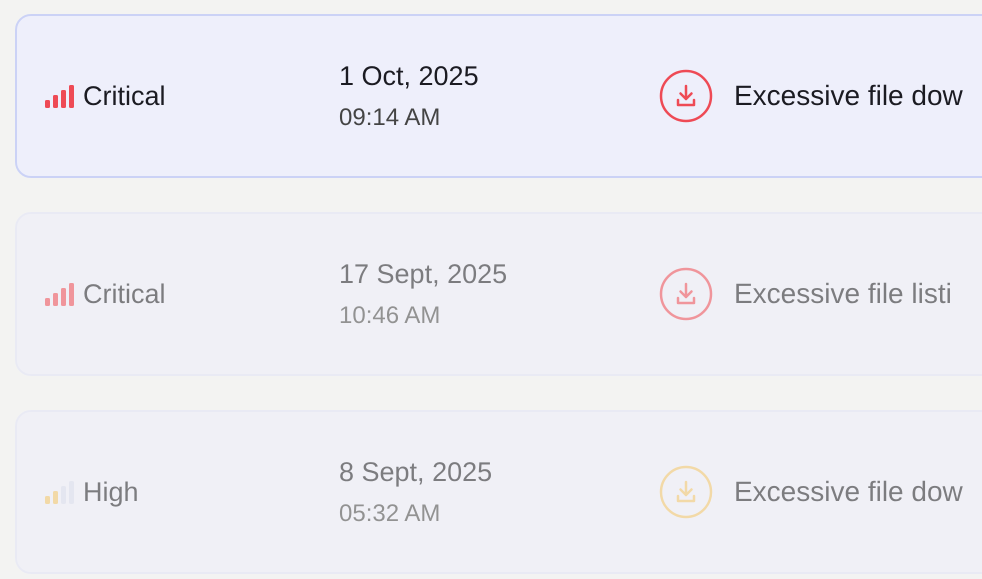  What do you see at coordinates (390, 514) in the screenshot?
I see `alert-time: 05:32 AM` at bounding box center [390, 514].